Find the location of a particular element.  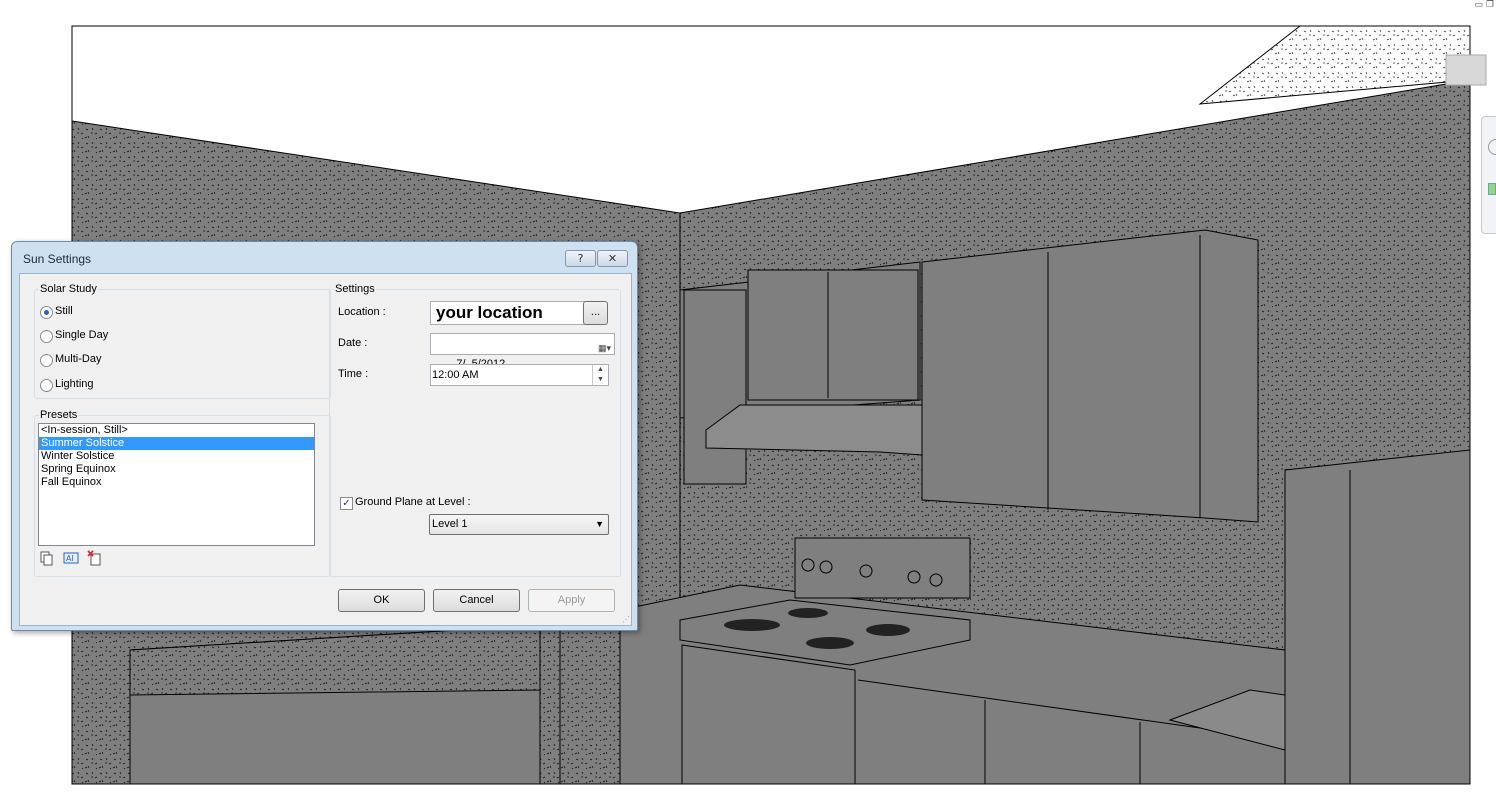

level-value: Level 1 is located at coordinates (450, 524).